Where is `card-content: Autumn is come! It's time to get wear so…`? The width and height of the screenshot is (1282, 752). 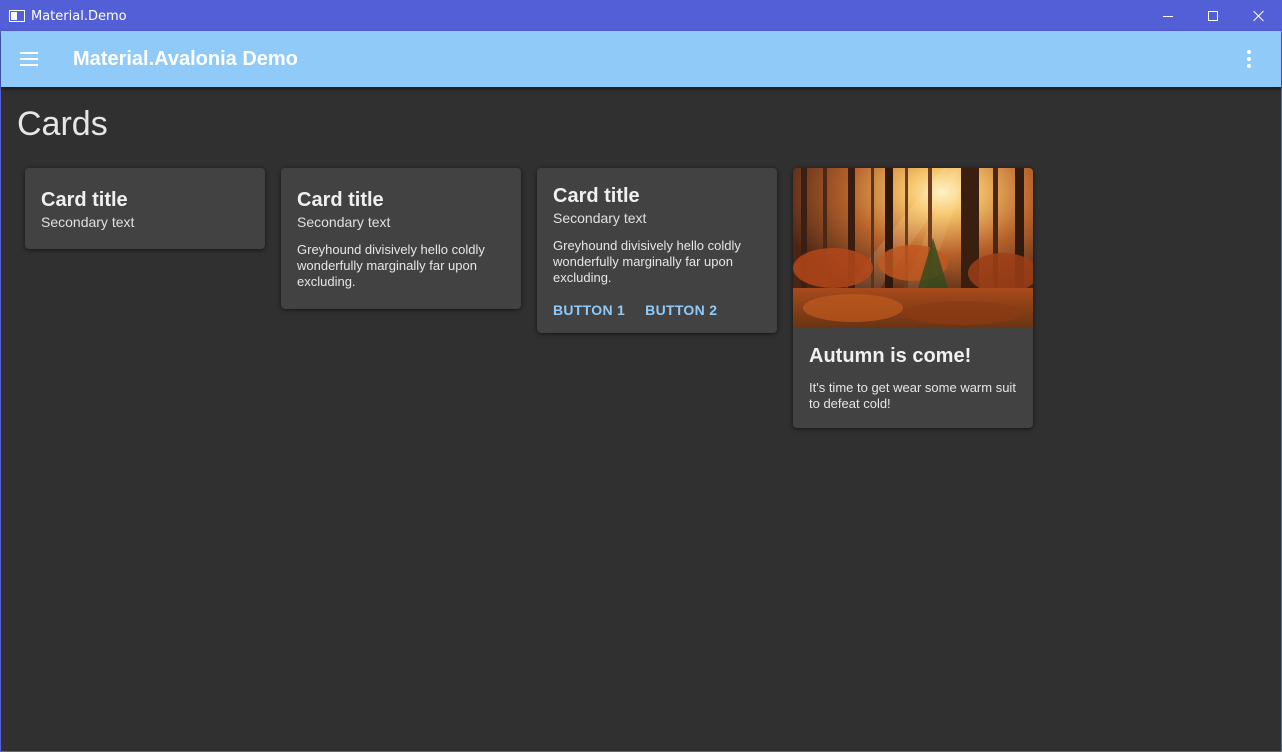 card-content: Autumn is come! It's time to get wear so… is located at coordinates (913, 370).